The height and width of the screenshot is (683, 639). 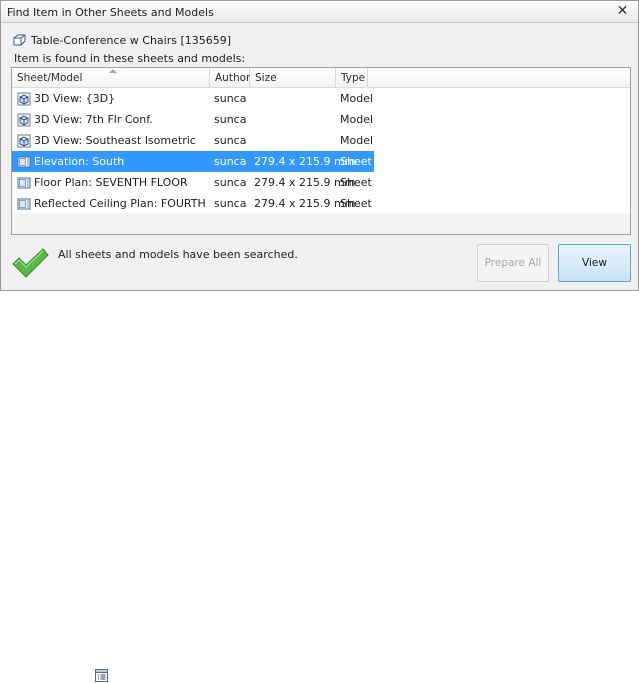 I want to click on column-header-sheet-model-label: Sheet/Model, so click(x=50, y=78).